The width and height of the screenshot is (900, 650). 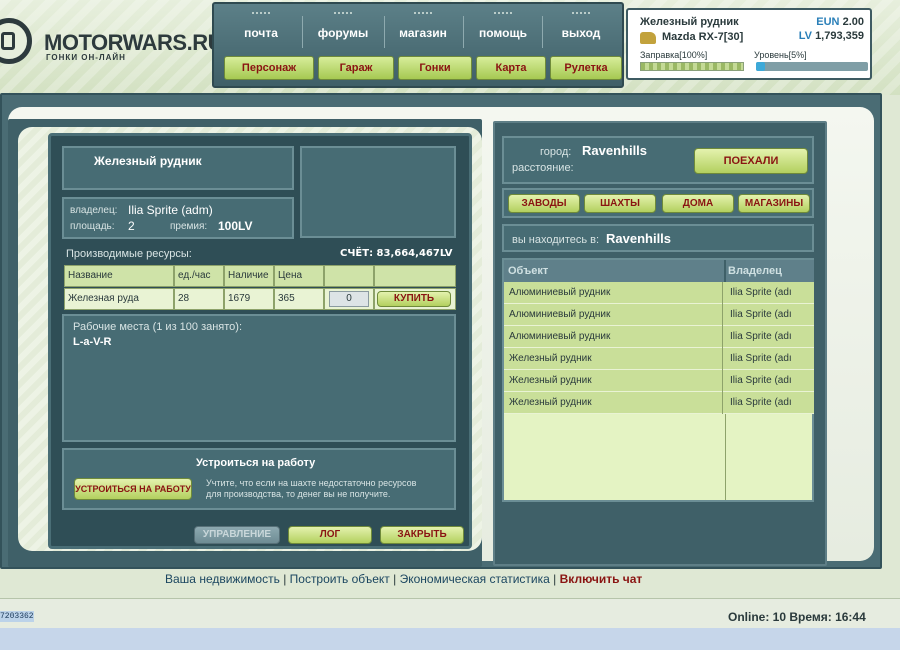 What do you see at coordinates (831, 36) in the screenshot?
I see `lv-balance: LV 1,793,359` at bounding box center [831, 36].